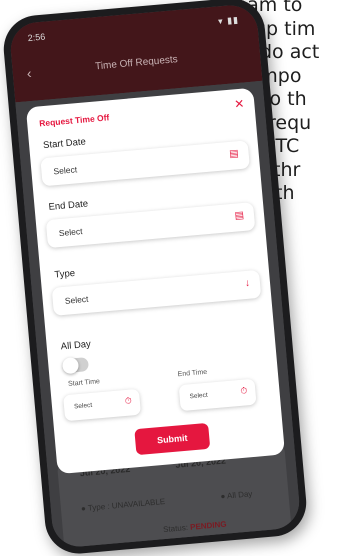 The width and height of the screenshot is (355, 556). What do you see at coordinates (65, 170) in the screenshot?
I see `start-date-value: Select` at bounding box center [65, 170].